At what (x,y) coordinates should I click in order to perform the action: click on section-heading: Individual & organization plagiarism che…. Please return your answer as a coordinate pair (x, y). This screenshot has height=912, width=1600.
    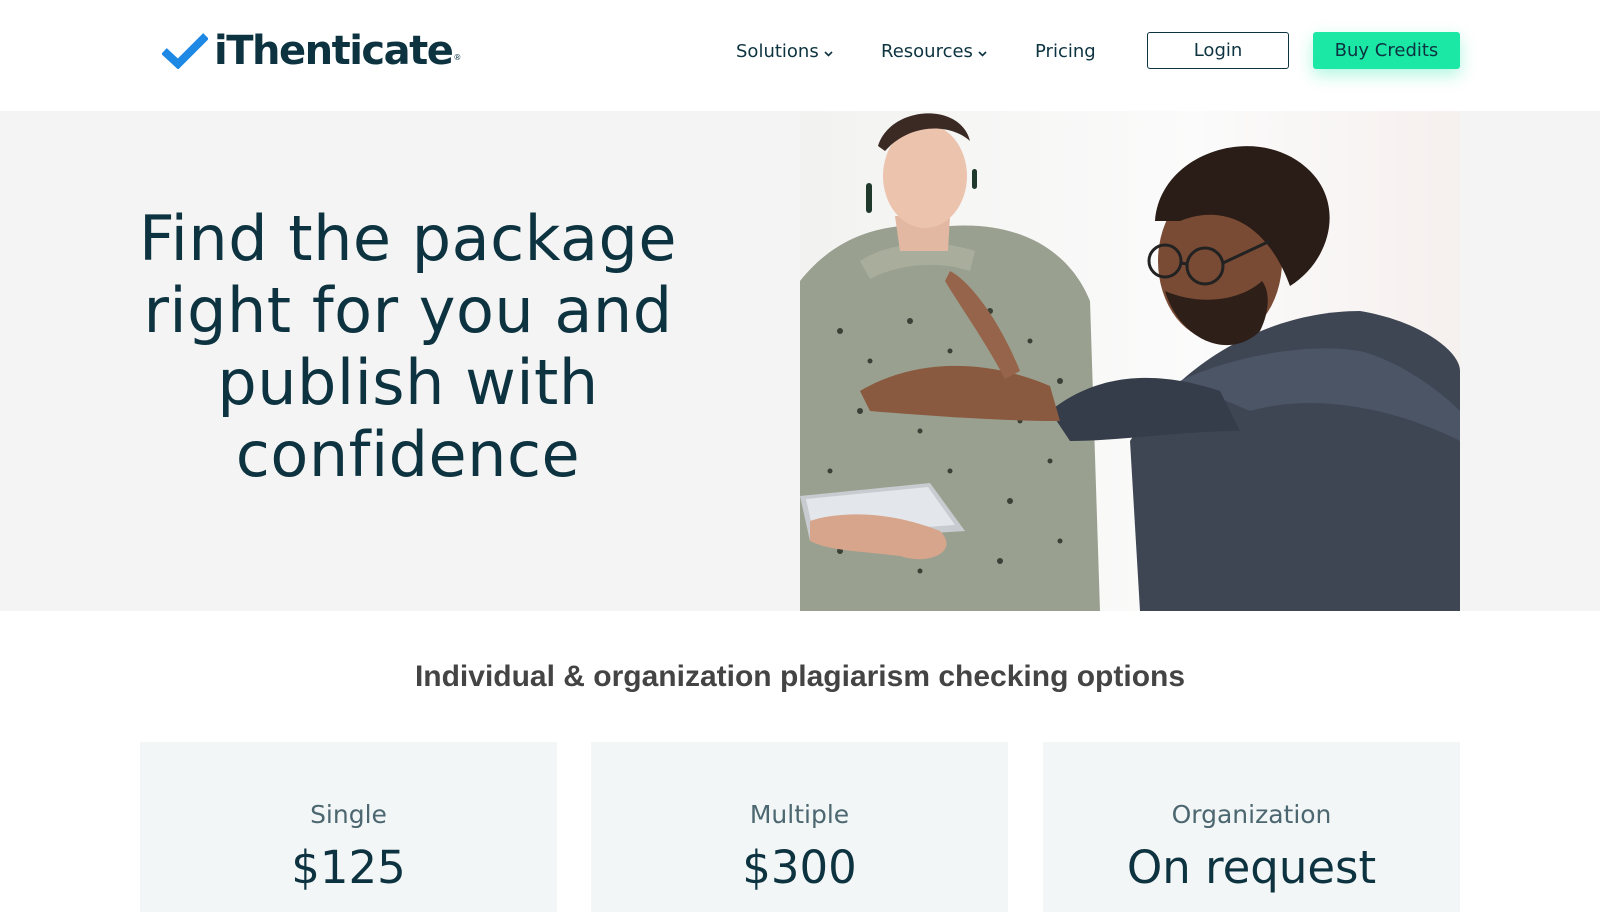
    Looking at the image, I should click on (800, 676).